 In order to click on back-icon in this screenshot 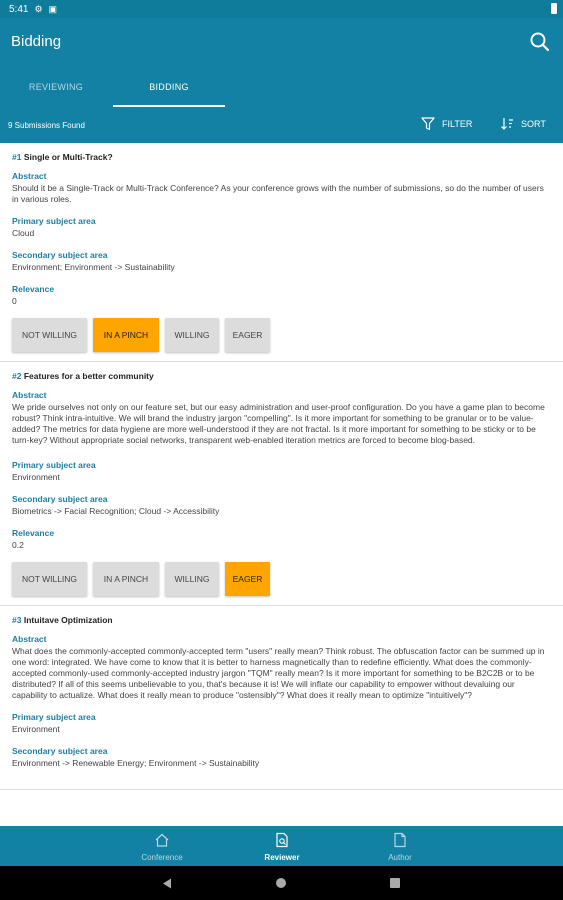, I will do `click(167, 883)`.